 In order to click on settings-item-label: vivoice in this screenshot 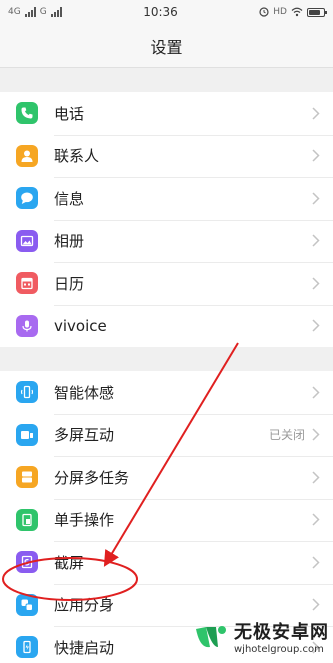, I will do `click(80, 325)`.